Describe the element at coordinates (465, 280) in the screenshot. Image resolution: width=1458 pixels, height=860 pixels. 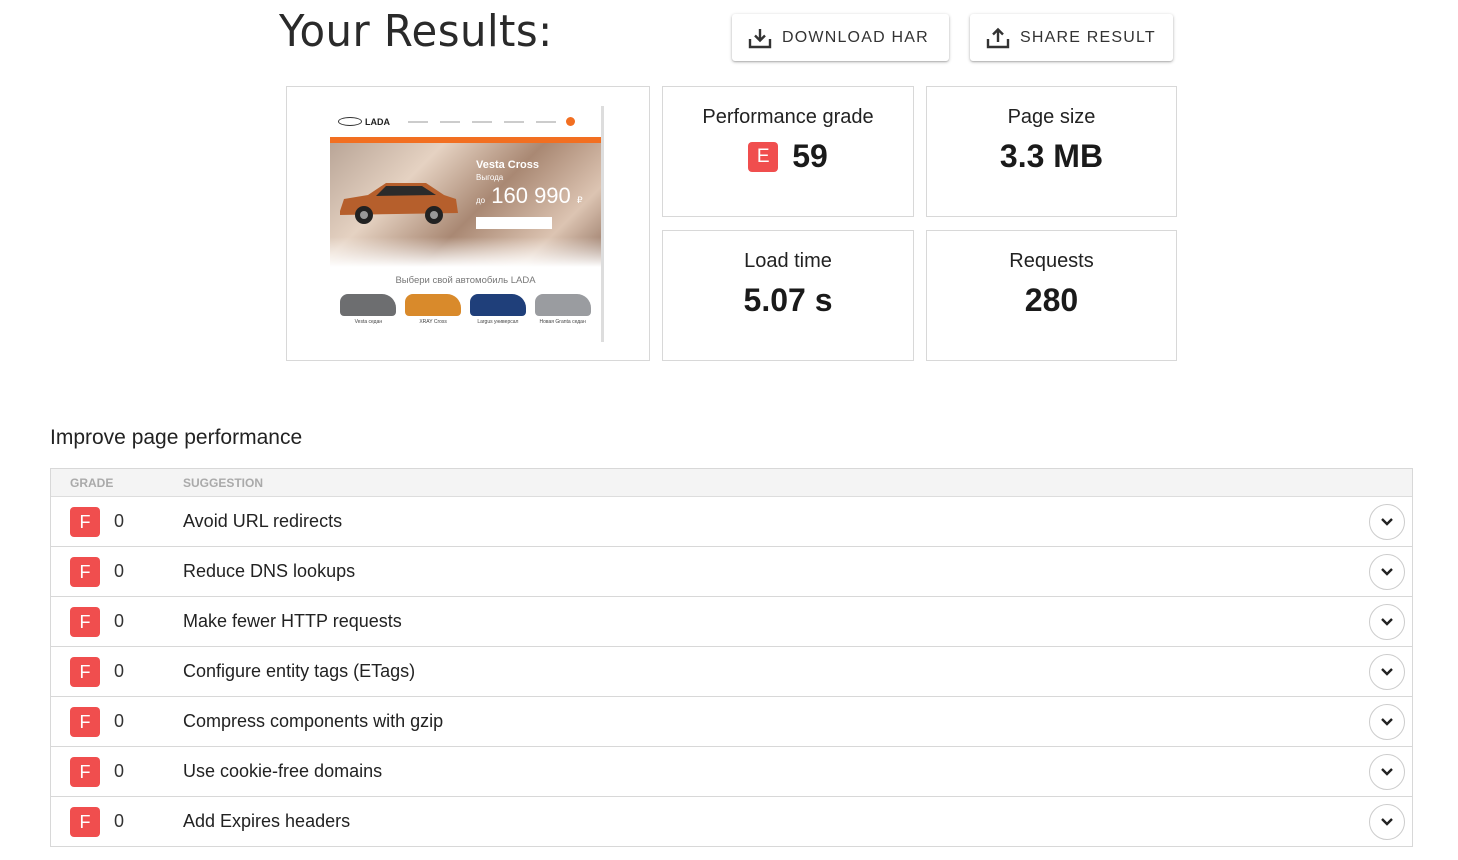
I see `thumb-choose-text: Выбери свой автомобиль LADA` at that location.